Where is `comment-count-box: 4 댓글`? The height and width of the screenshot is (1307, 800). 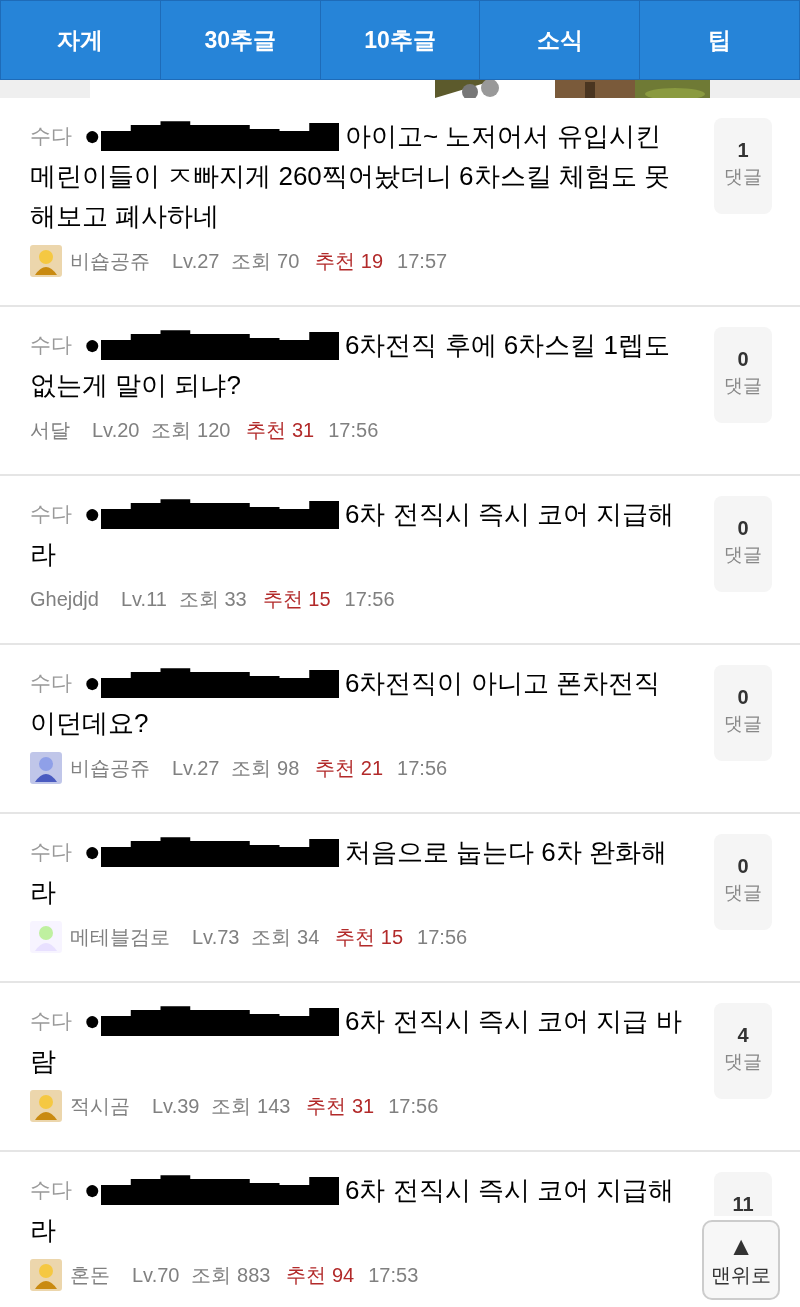
comment-count-box: 4 댓글 is located at coordinates (743, 1051).